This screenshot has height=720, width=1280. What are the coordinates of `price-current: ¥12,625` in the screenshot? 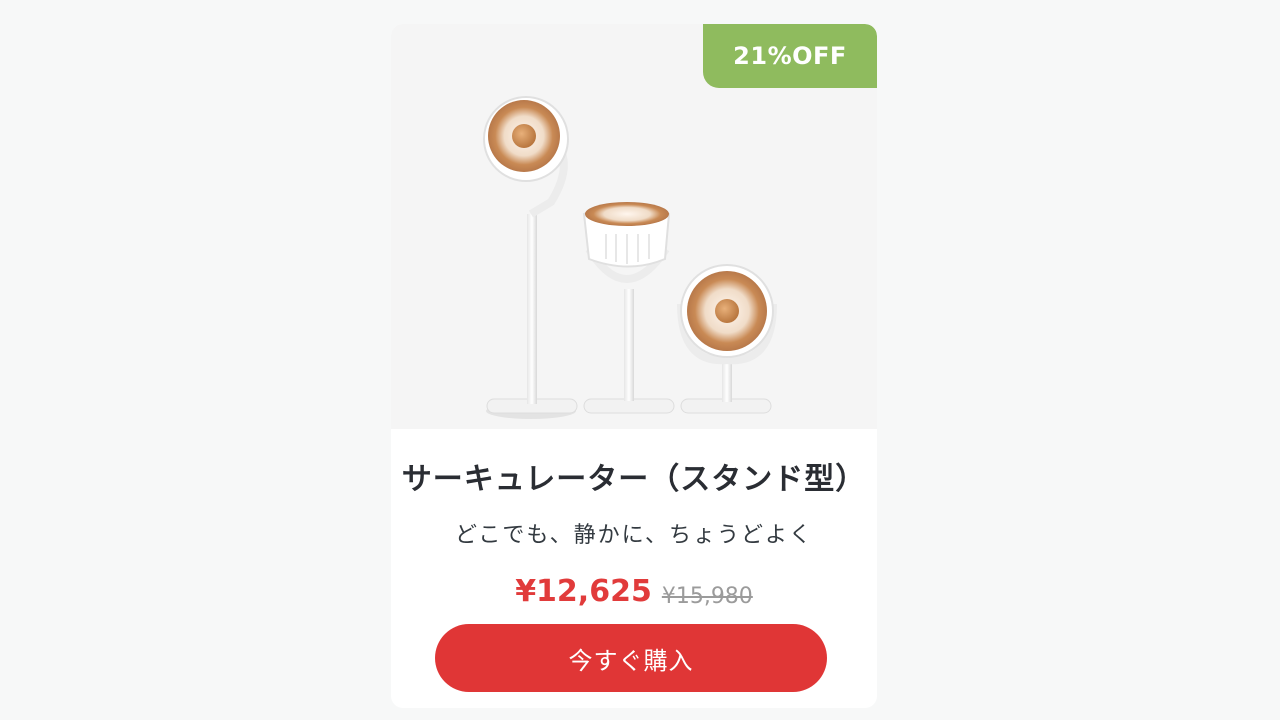 It's located at (583, 591).